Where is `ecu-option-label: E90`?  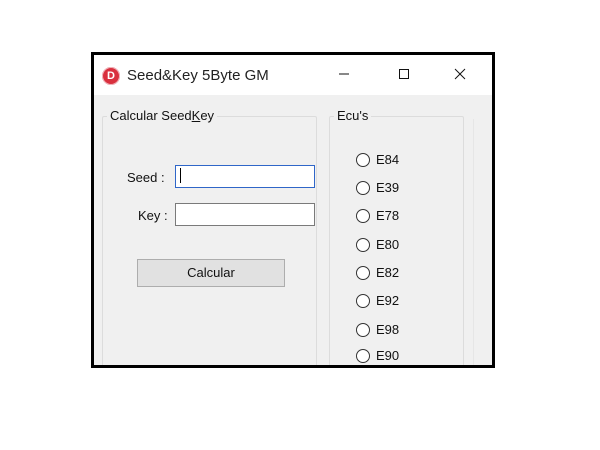 ecu-option-label: E90 is located at coordinates (388, 355).